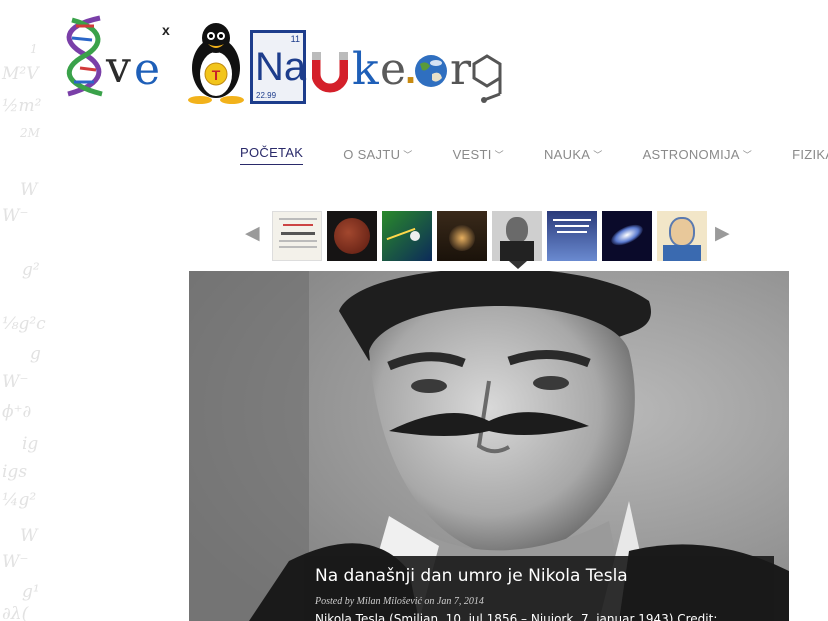 This screenshot has height=621, width=828. I want to click on site-logo: v e x T 11 Na 22.99 k e . r, so click(283, 58).